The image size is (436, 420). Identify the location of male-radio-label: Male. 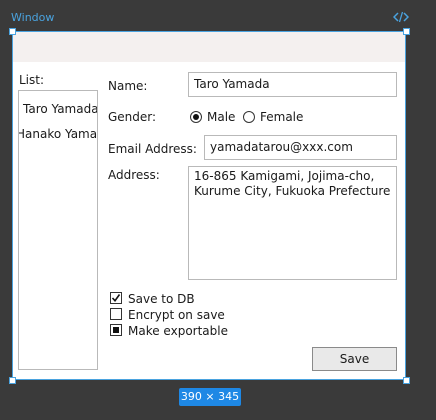
(221, 117).